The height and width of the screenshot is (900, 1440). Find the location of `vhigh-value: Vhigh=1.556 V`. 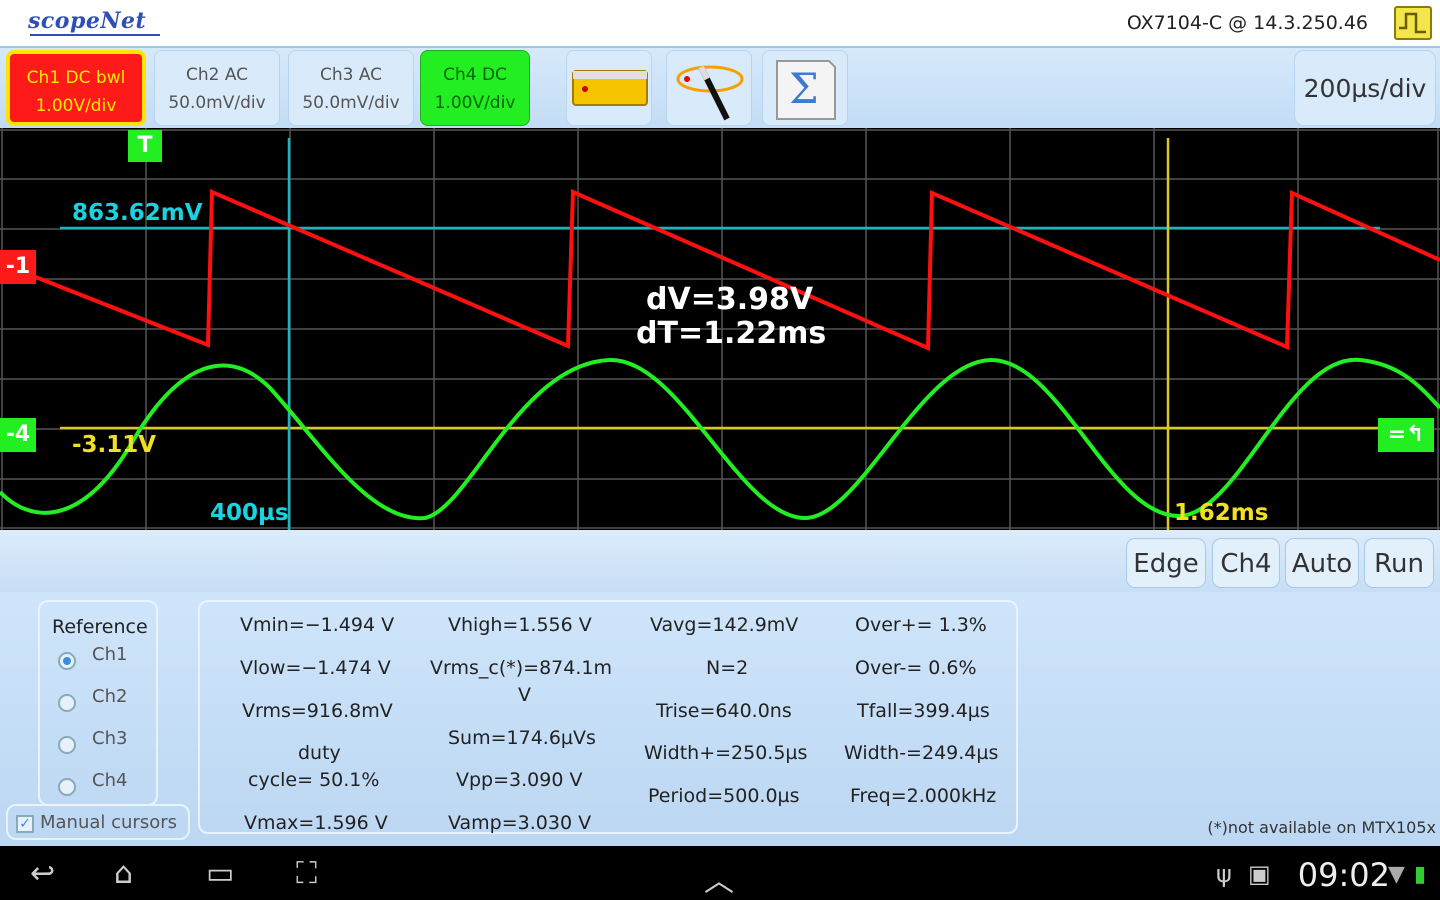

vhigh-value: Vhigh=1.556 V is located at coordinates (520, 625).